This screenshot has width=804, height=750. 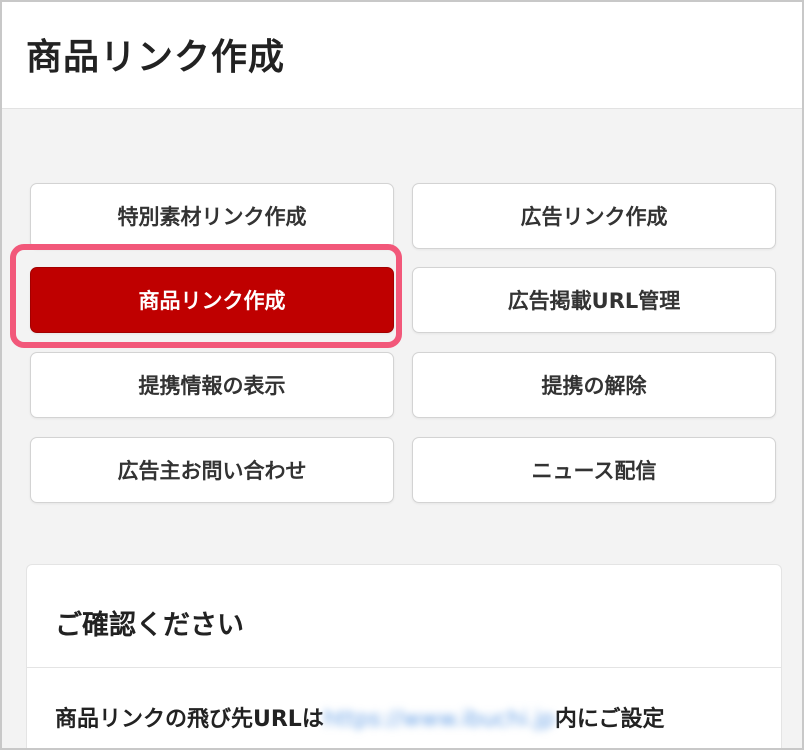 What do you see at coordinates (594, 216) in the screenshot?
I see `ad-link-button: 広告リンク作成` at bounding box center [594, 216].